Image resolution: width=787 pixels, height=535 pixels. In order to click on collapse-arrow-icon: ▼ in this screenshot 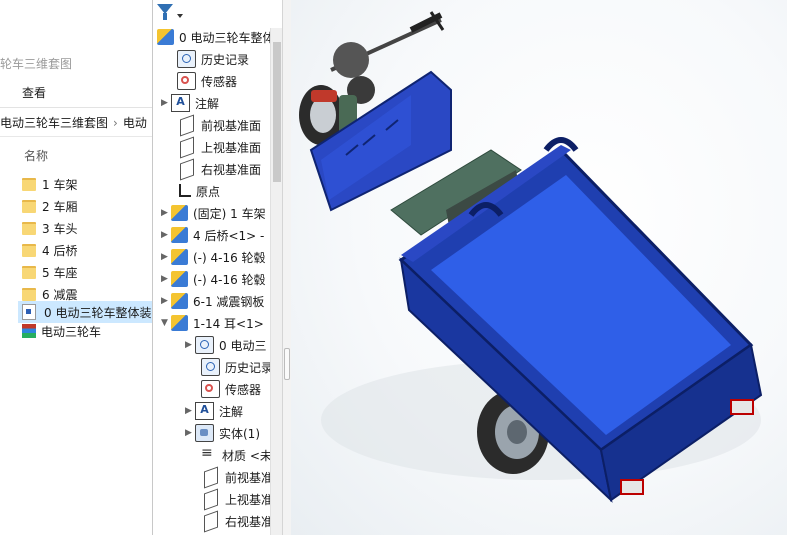, I will do `click(166, 323)`.